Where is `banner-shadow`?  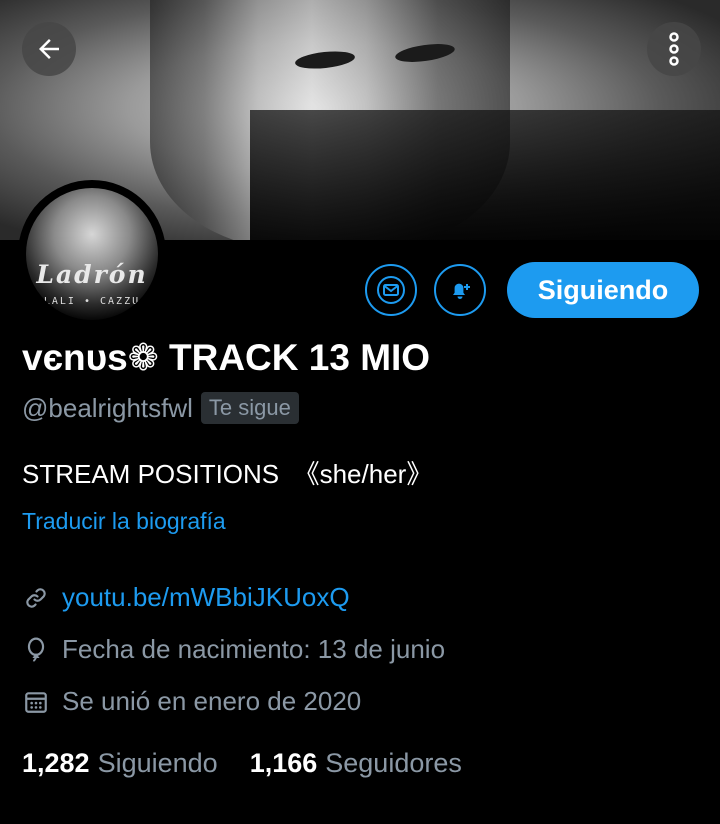 banner-shadow is located at coordinates (485, 175).